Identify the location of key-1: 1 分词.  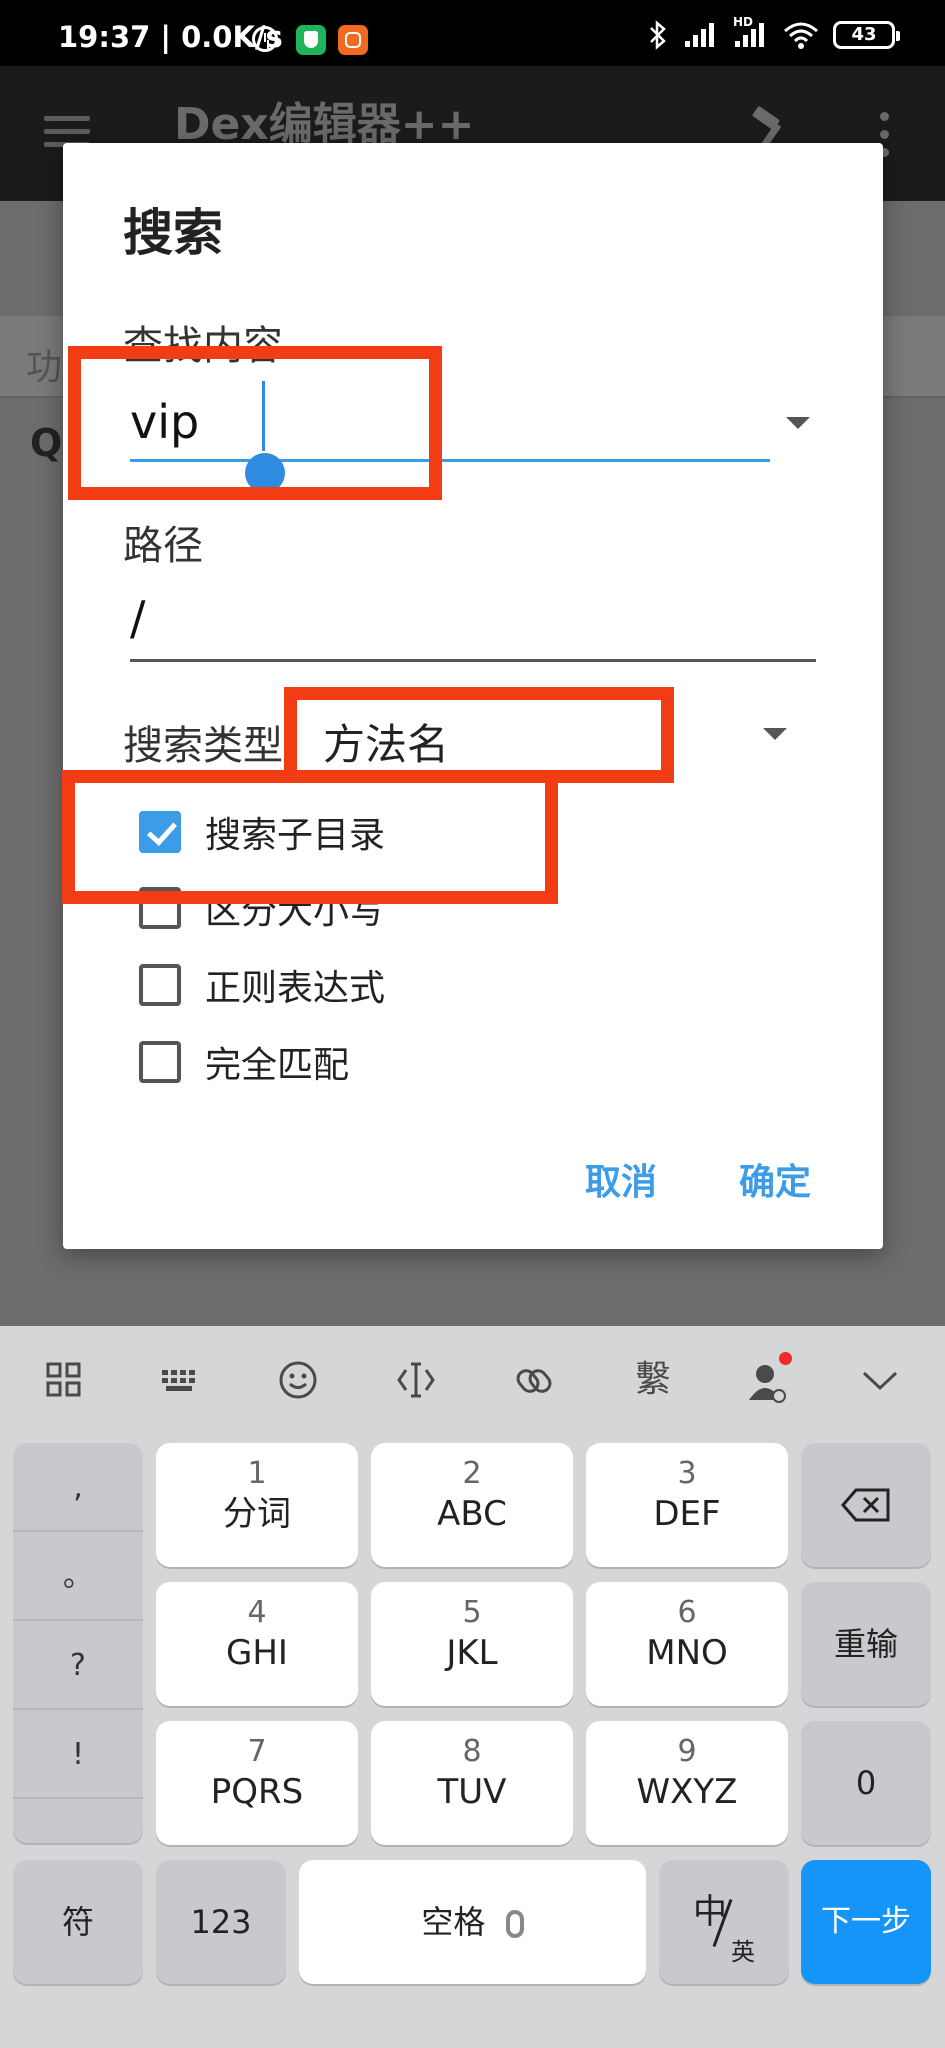
(257, 1505).